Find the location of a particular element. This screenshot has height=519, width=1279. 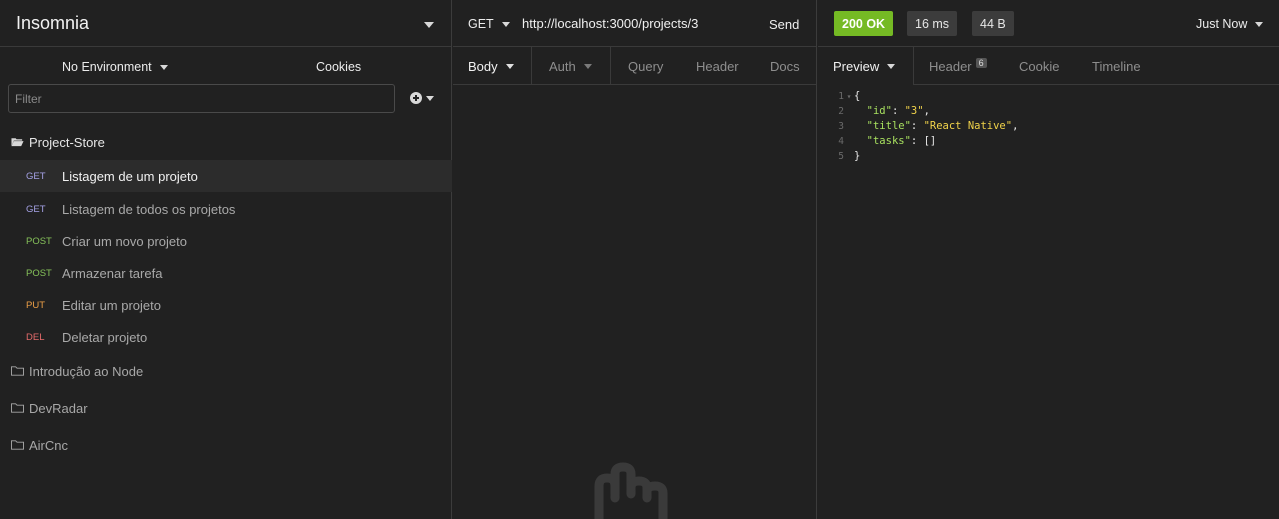

status-badge: 200 OK is located at coordinates (864, 23).